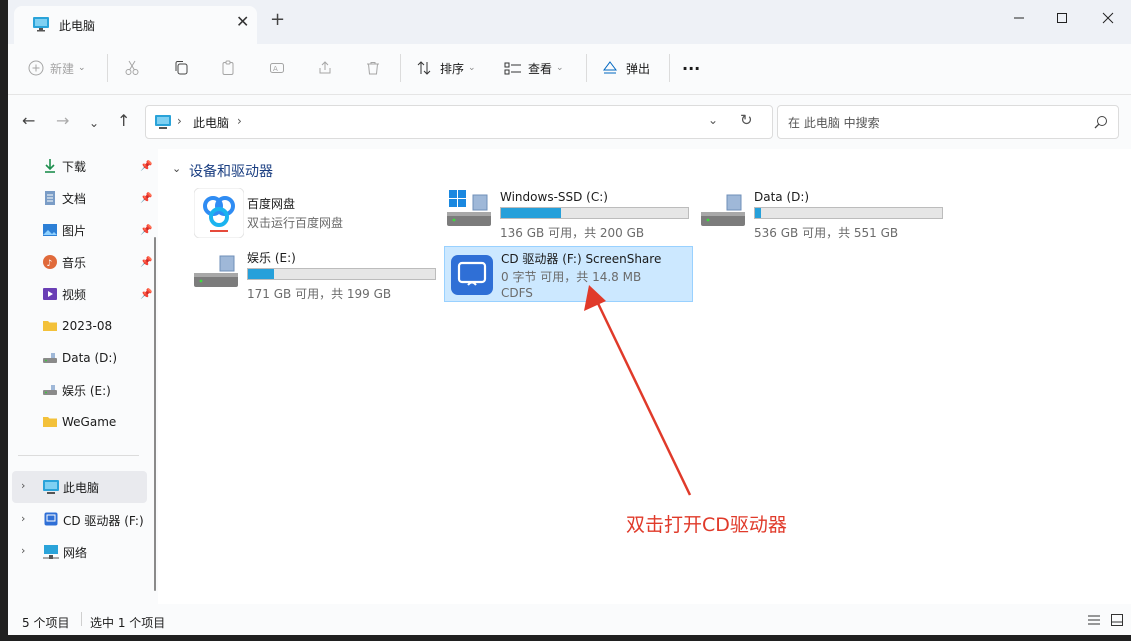 Image resolution: width=1139 pixels, height=641 pixels. What do you see at coordinates (1135, 320) in the screenshot?
I see `background-window-edge` at bounding box center [1135, 320].